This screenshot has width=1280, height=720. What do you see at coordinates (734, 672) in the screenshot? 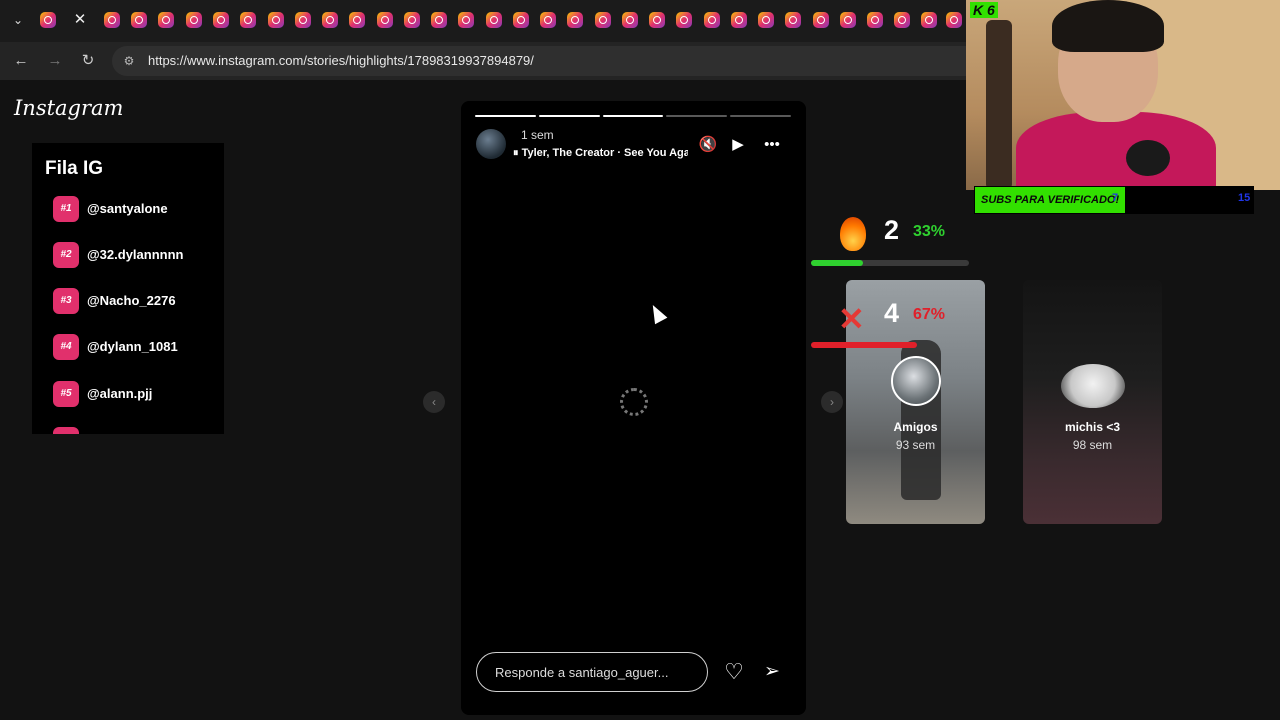
I see `like-heart-icon: ♡` at bounding box center [734, 672].